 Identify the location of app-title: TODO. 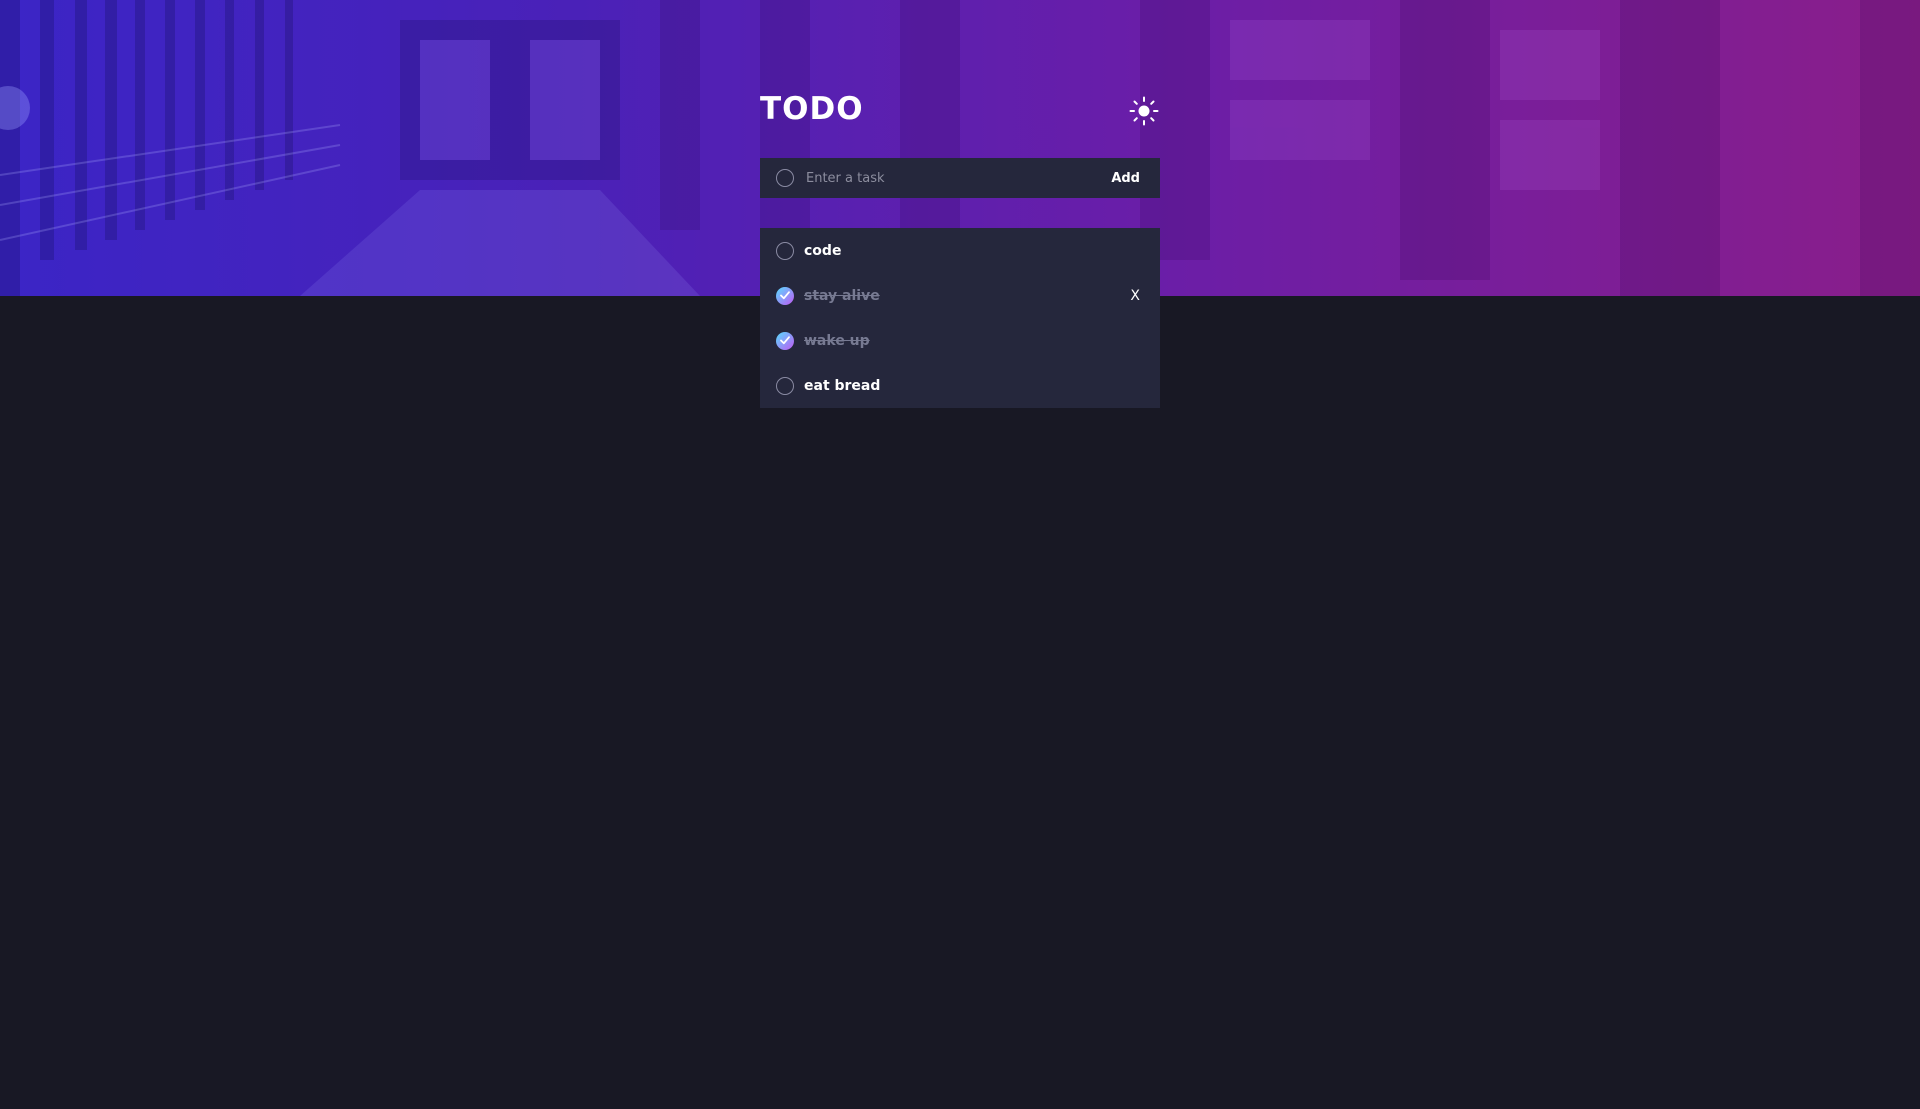
(812, 109).